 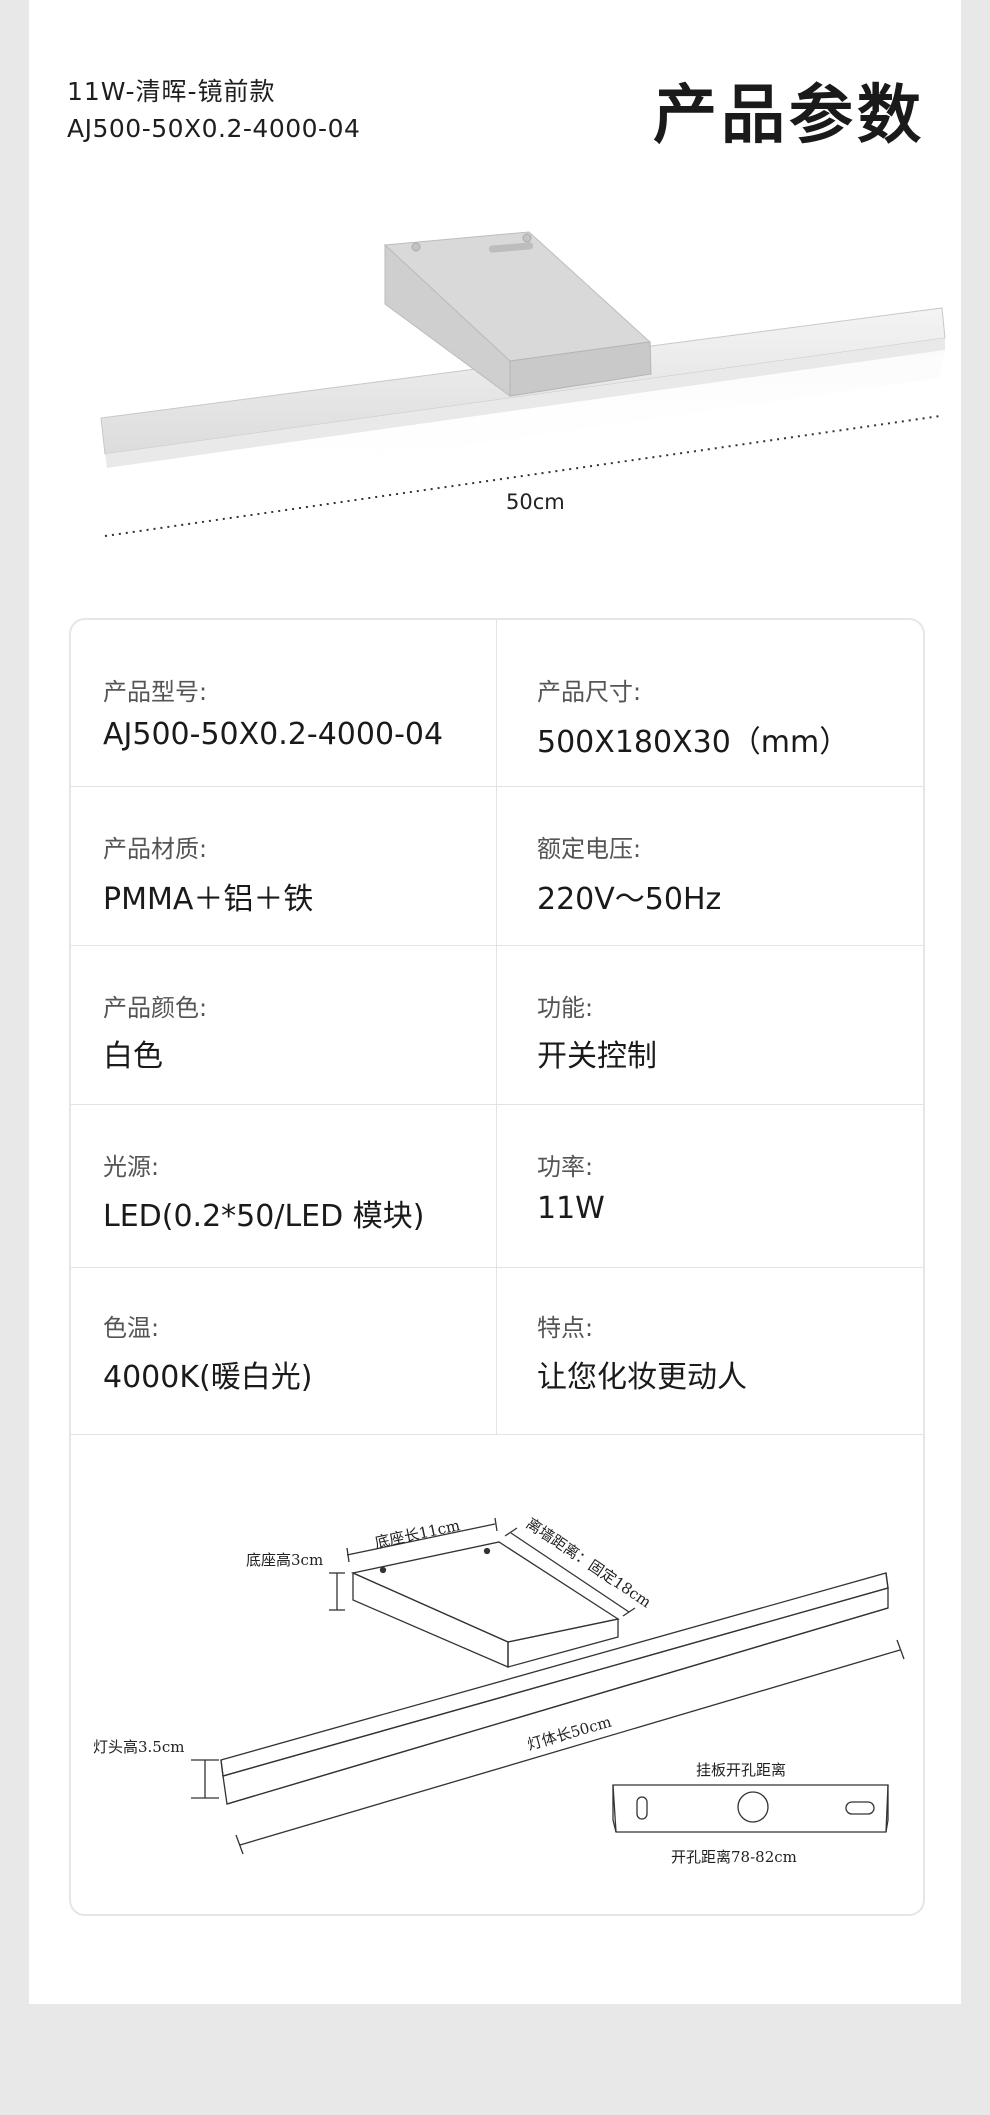 I want to click on spec-cell: 功率: 11W, so click(x=710, y=1186).